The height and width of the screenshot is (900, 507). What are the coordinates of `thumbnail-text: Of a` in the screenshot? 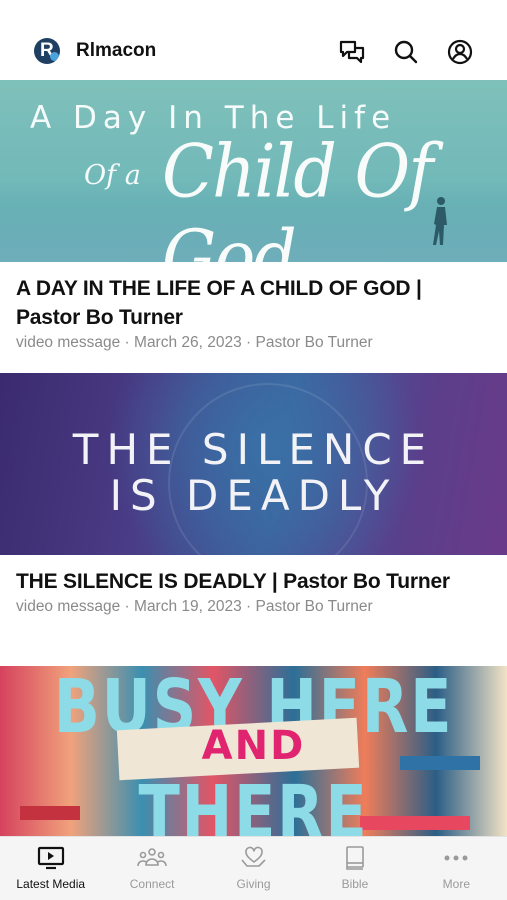 It's located at (112, 175).